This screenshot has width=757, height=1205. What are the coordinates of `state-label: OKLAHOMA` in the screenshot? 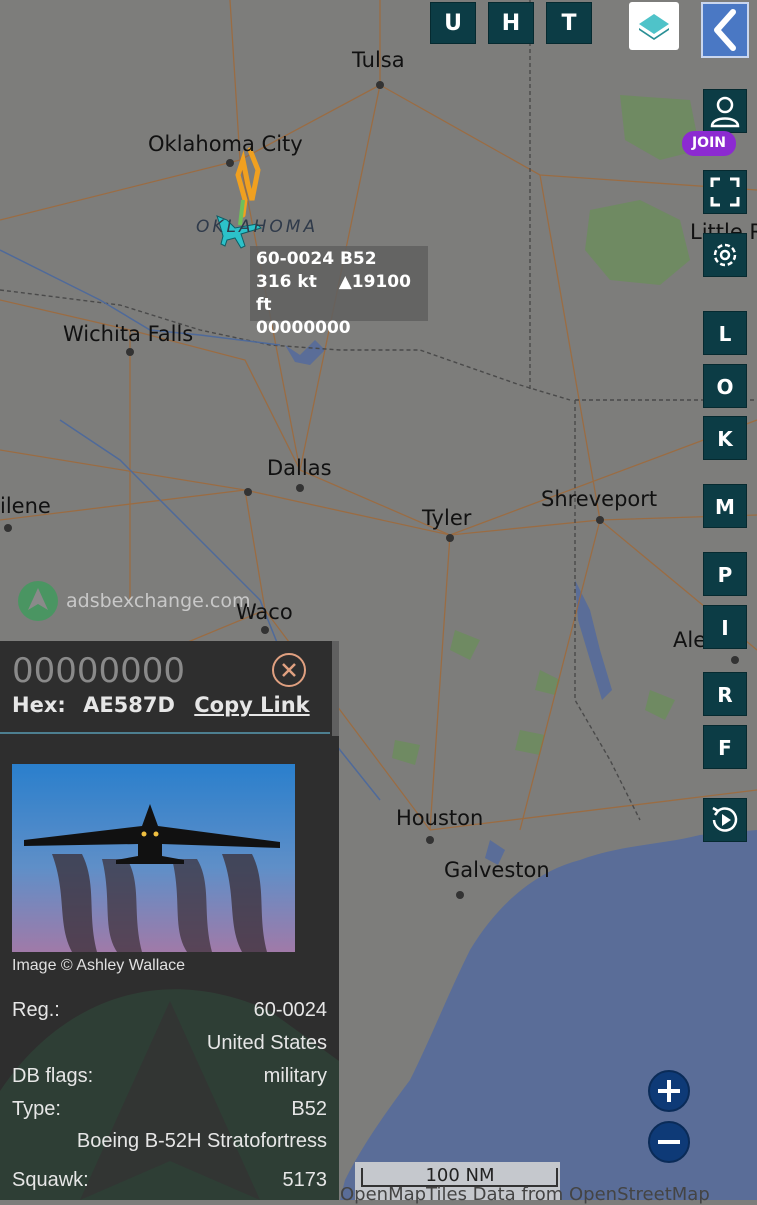 It's located at (257, 227).